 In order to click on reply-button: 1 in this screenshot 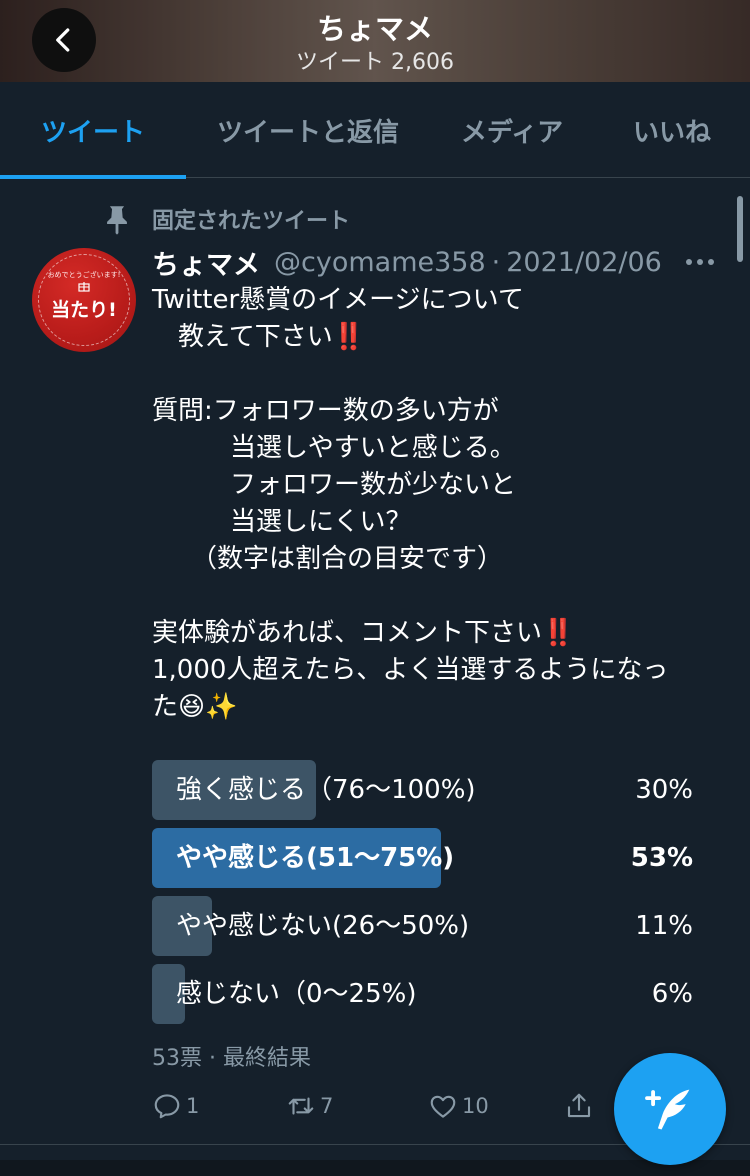, I will do `click(175, 1106)`.